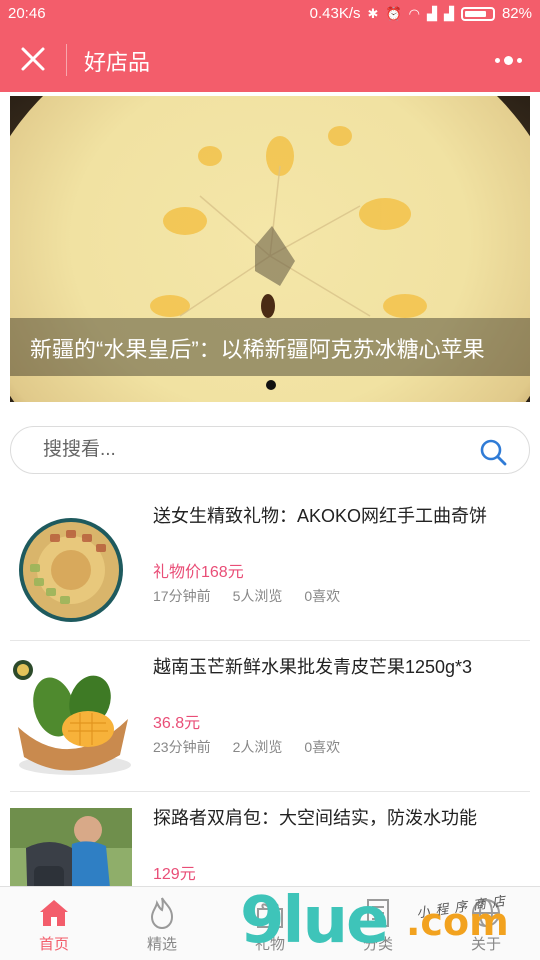 Image resolution: width=540 pixels, height=960 pixels. What do you see at coordinates (335, 13) in the screenshot?
I see `network-speed: 0.43K/s` at bounding box center [335, 13].